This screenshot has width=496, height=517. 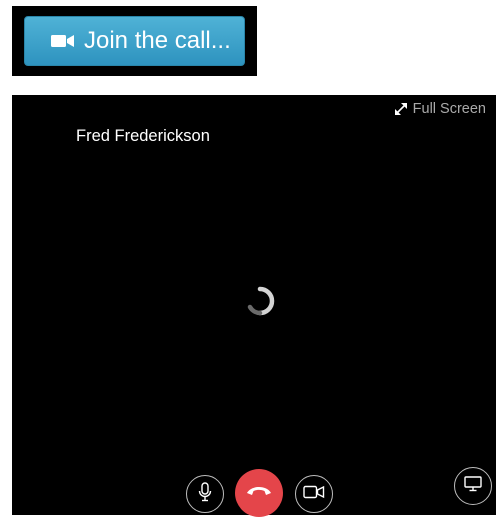 I want to click on screen-share-icon, so click(x=473, y=486).